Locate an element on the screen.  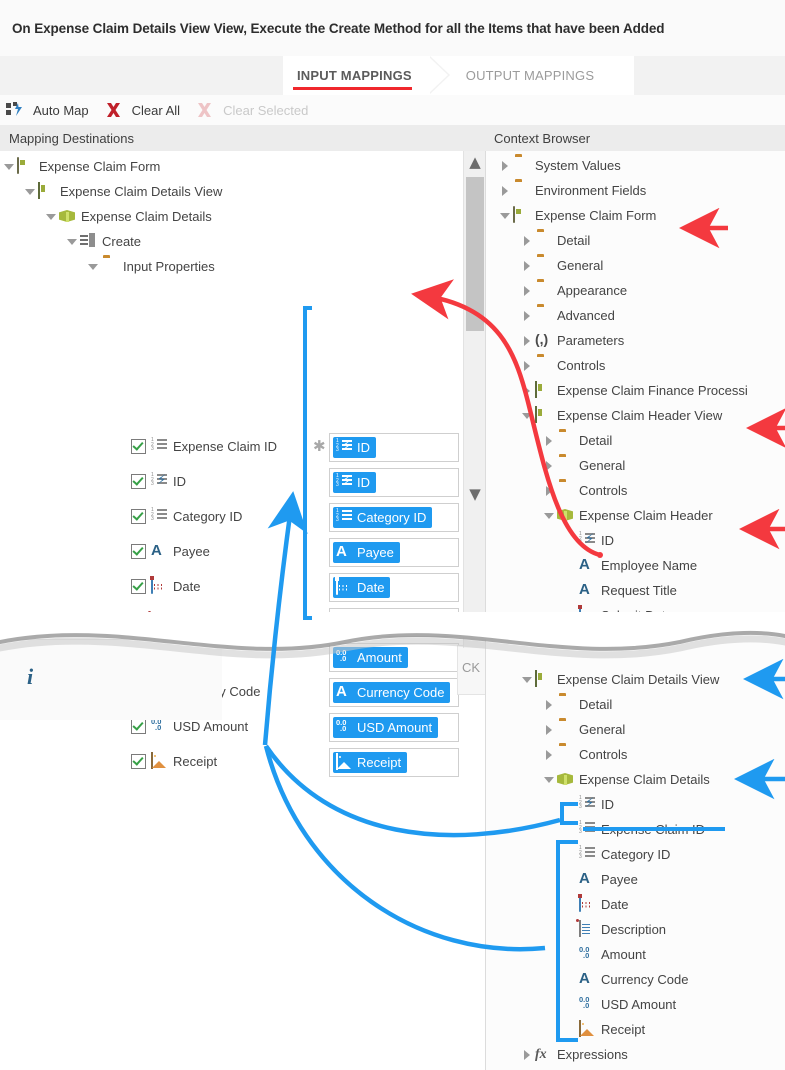
tree-row: System Values is located at coordinates (559, 165).